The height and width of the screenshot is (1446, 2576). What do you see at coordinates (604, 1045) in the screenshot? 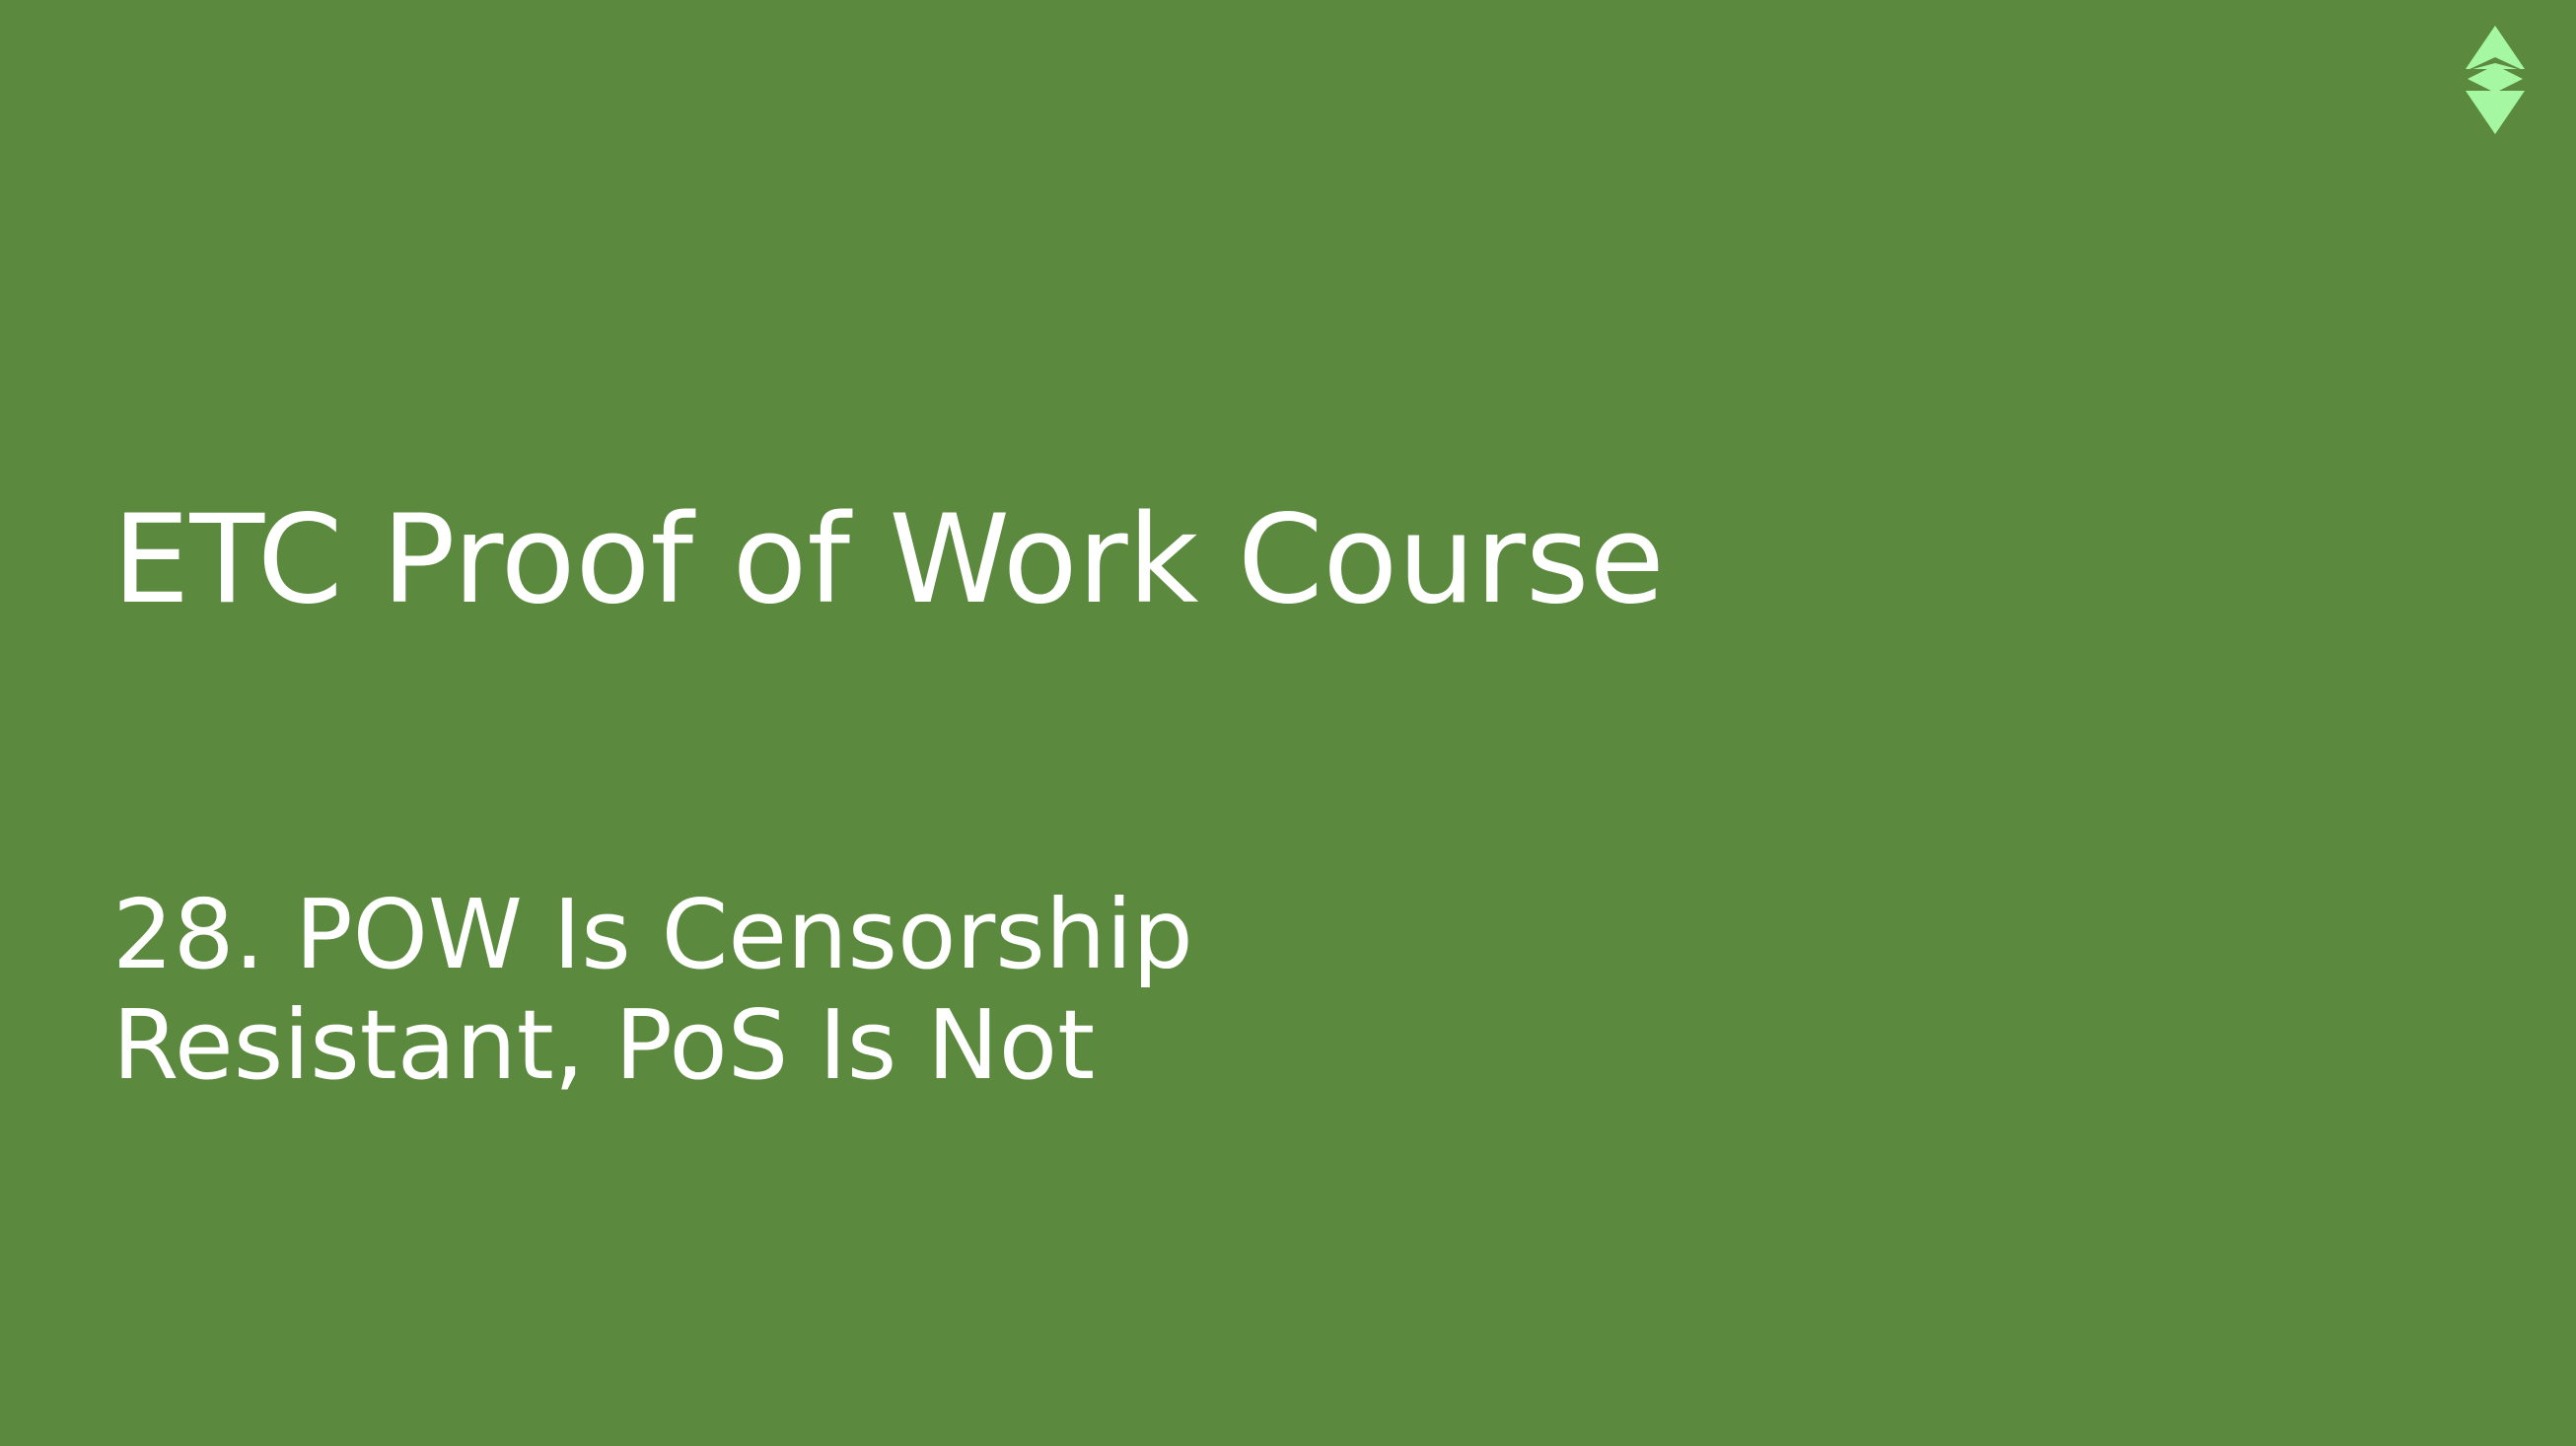
I see `lesson-title-line-2: Resistant, PoS Is Not` at bounding box center [604, 1045].